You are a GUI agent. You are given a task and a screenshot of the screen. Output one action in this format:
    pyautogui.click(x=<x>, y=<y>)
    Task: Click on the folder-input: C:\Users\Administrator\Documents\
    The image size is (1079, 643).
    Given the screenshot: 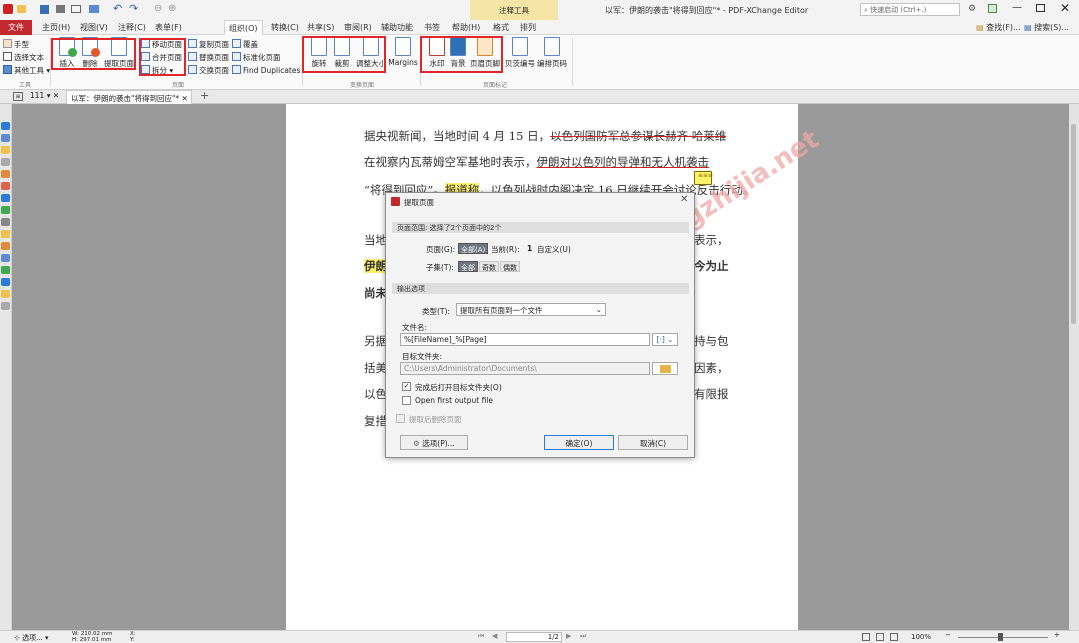 What is the action you would take?
    pyautogui.click(x=525, y=368)
    